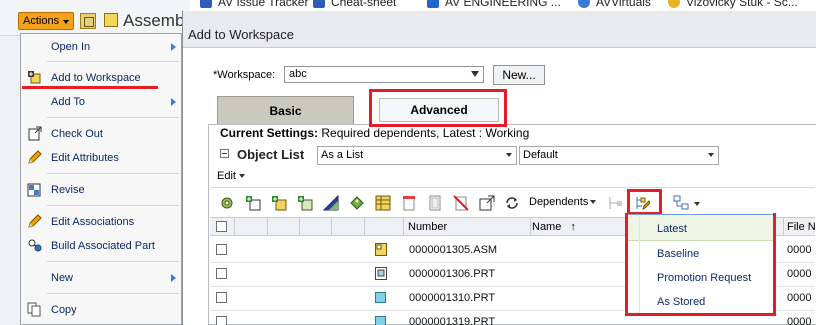  I want to click on workspace-label: *Workspace:, so click(244, 75).